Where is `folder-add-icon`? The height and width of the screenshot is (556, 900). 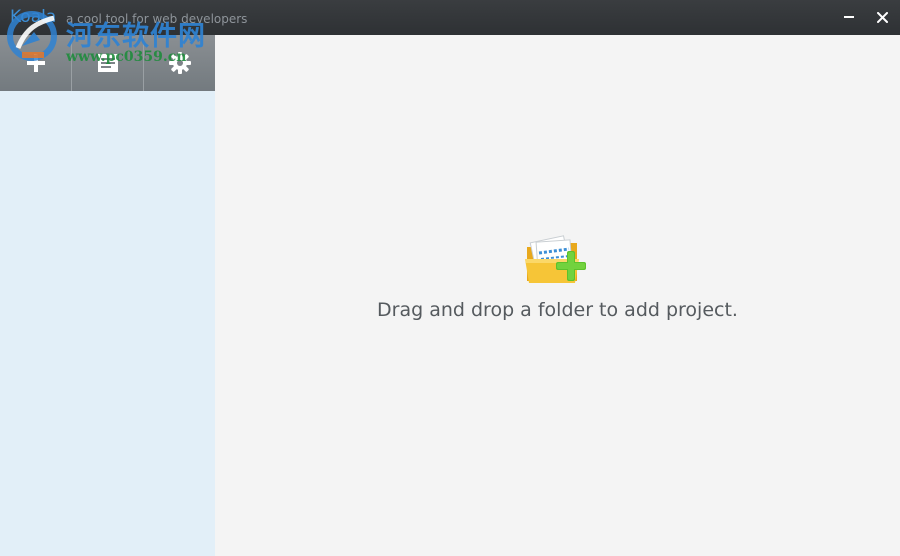
folder-add-icon is located at coordinates (555, 259).